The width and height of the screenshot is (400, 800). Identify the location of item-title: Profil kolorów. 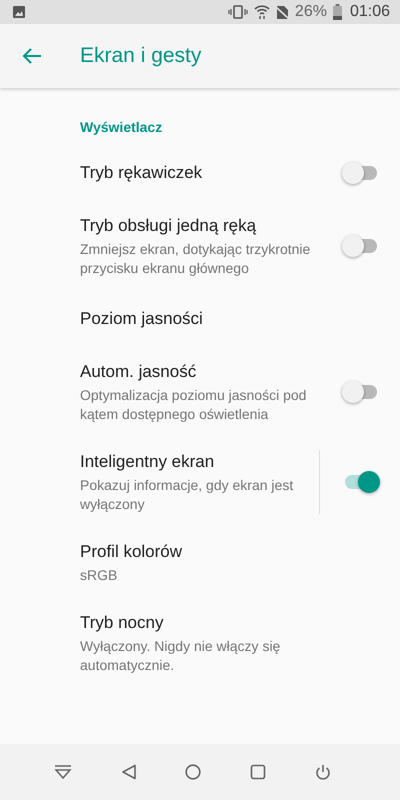
(132, 552).